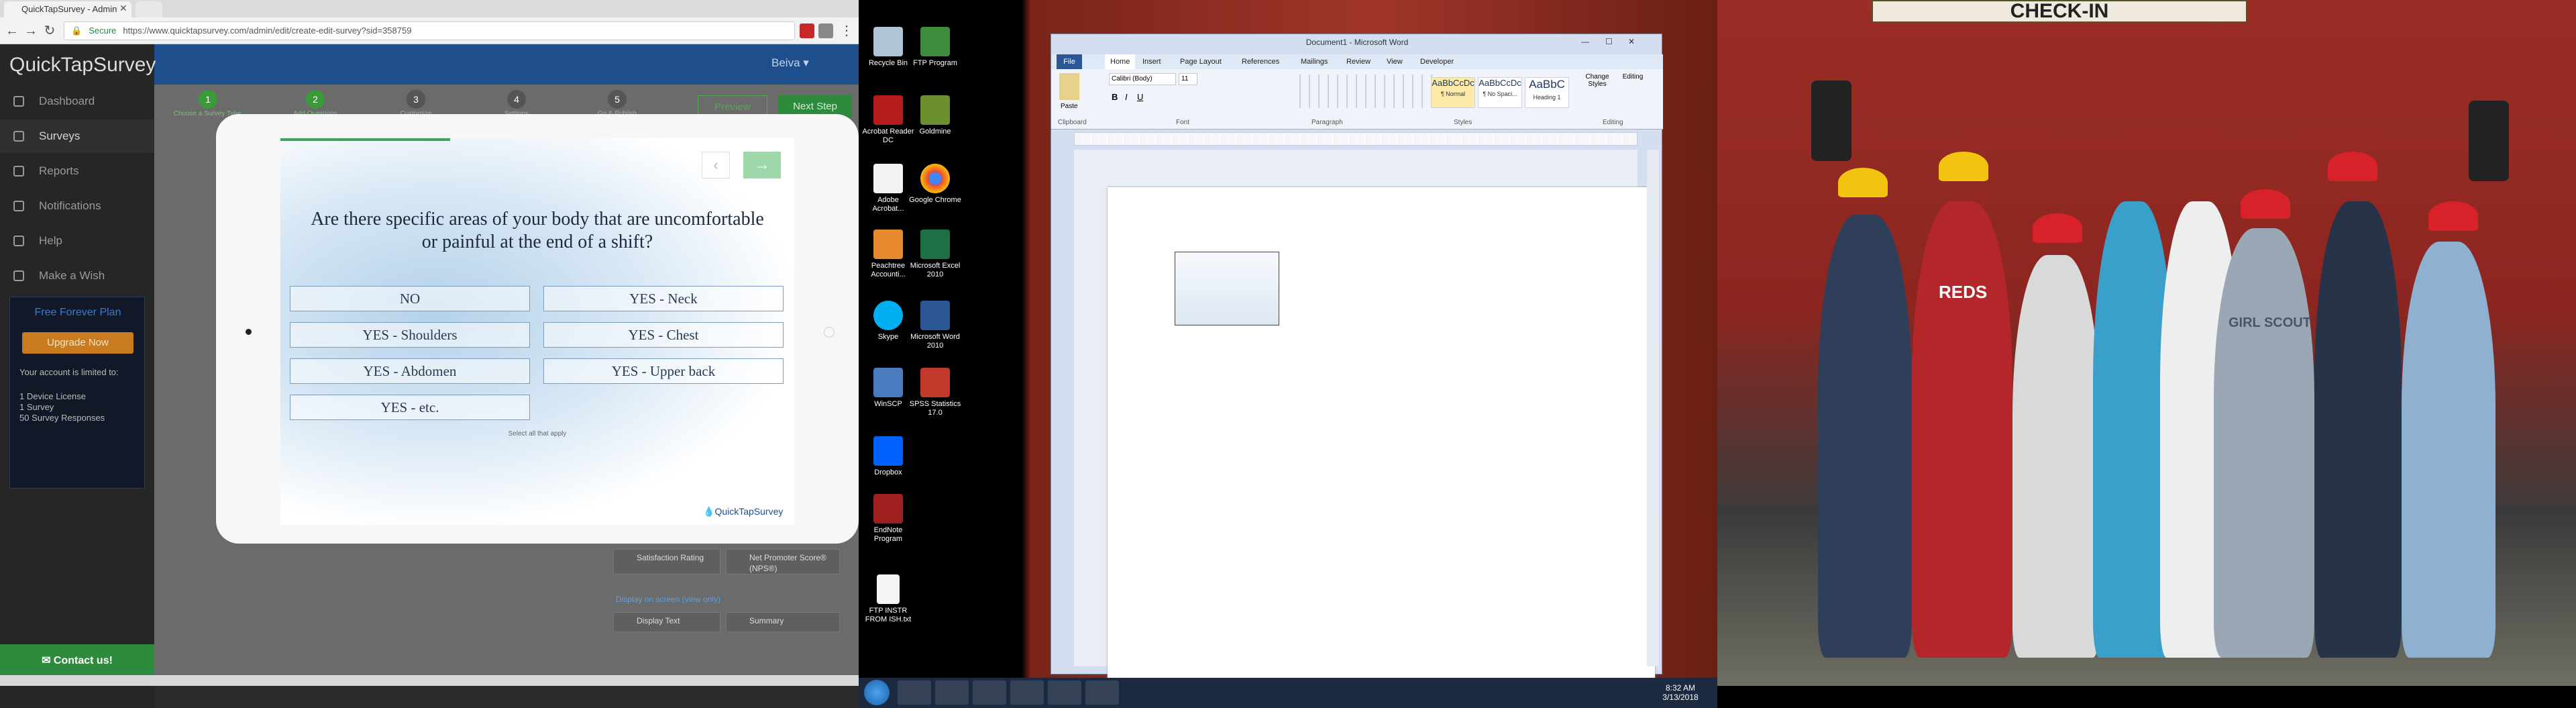 Image resolution: width=2576 pixels, height=708 pixels. Describe the element at coordinates (77, 276) in the screenshot. I see `sidebar-item-wish: Make a Wish` at that location.